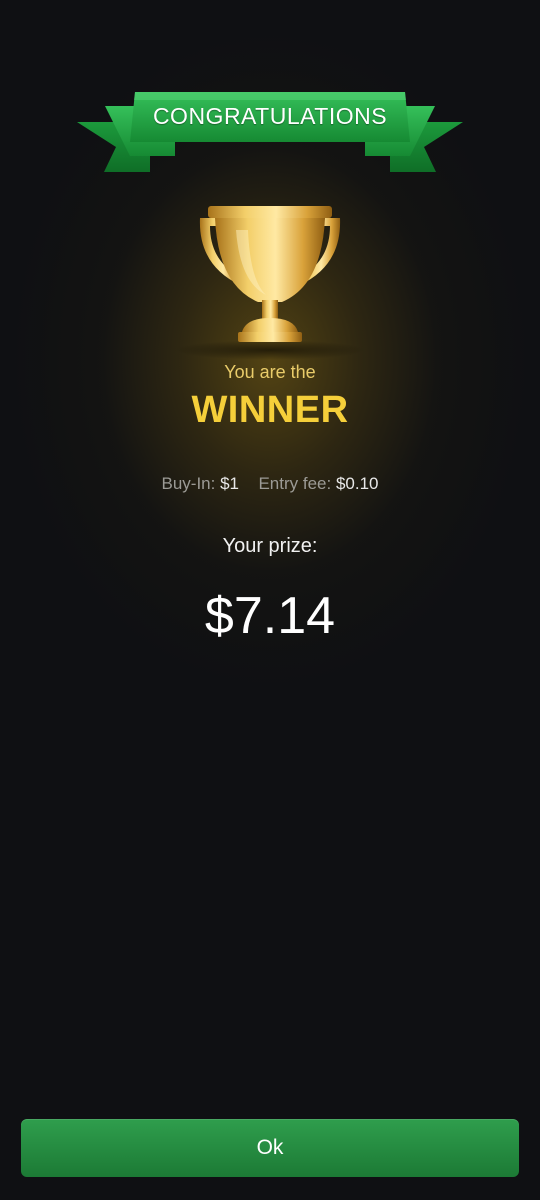 This screenshot has width=540, height=1200. I want to click on entry-fee-value: $0.10, so click(357, 483).